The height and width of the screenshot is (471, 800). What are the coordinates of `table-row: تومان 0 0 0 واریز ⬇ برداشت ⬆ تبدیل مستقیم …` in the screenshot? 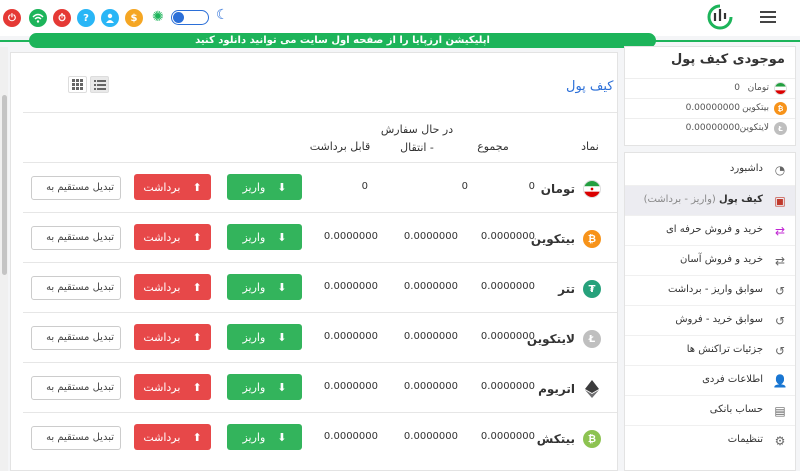 It's located at (320, 187).